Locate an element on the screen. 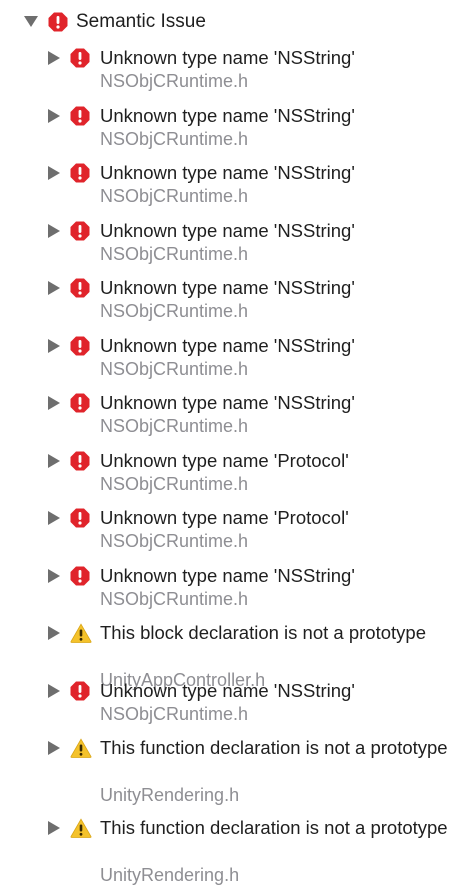 This screenshot has height=892, width=474. disclosure-expanded-icon is located at coordinates (31, 21).